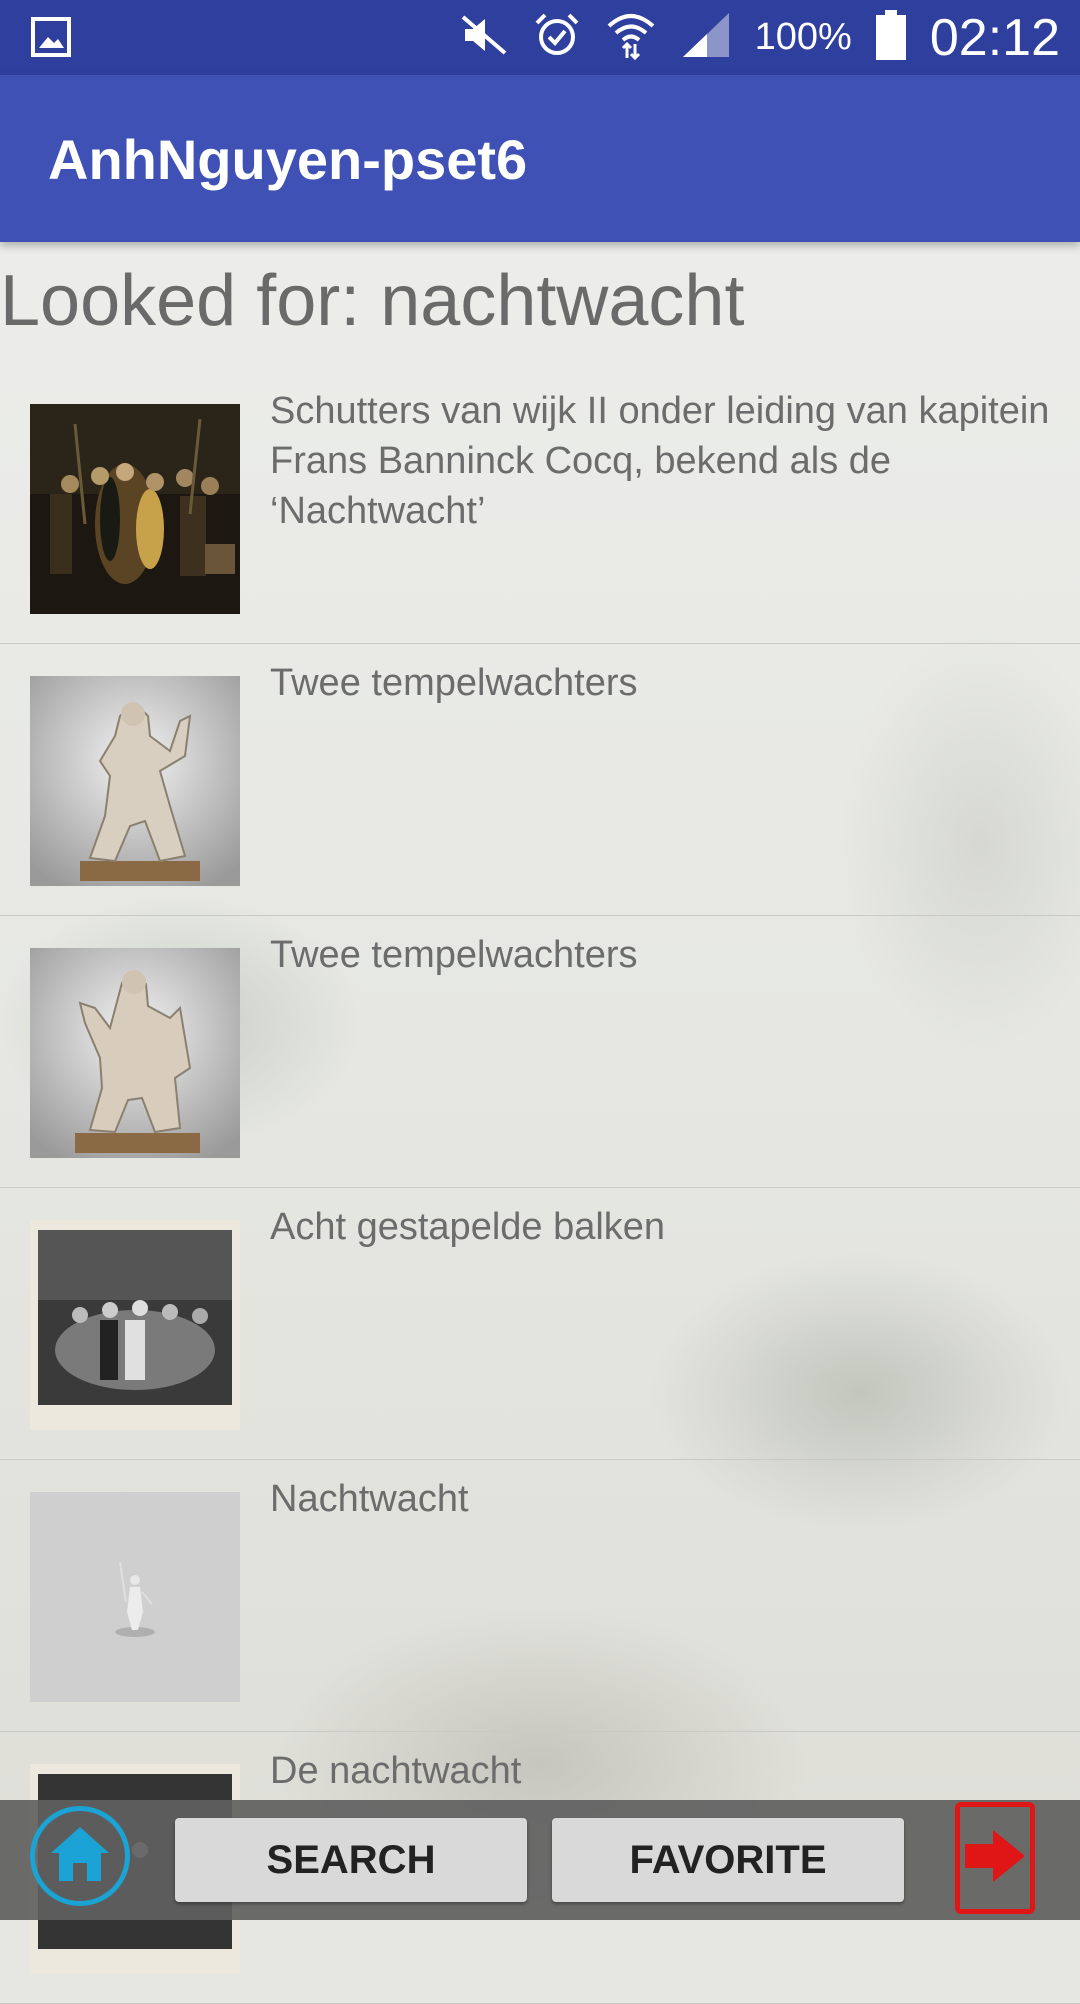 The height and width of the screenshot is (2004, 1080). Describe the element at coordinates (135, 1325) in the screenshot. I see `night-watch-print-thumbnail` at that location.